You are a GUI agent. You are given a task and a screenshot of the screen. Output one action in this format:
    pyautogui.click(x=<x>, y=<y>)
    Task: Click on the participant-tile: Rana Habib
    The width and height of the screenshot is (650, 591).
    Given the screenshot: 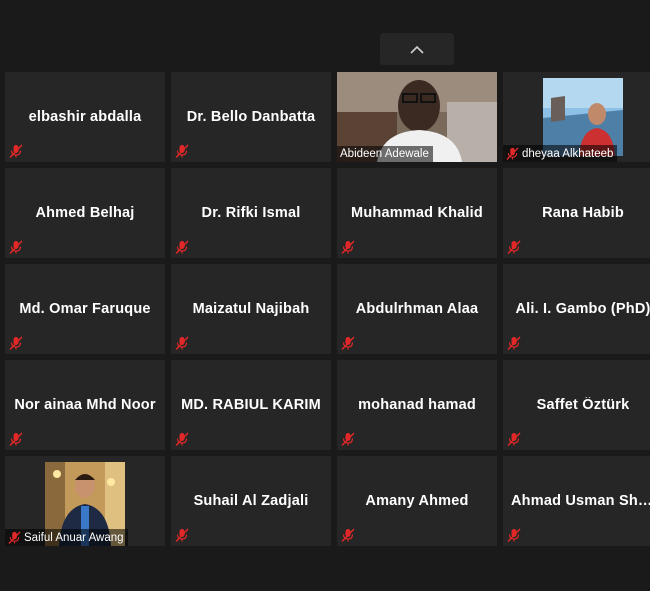 What is the action you would take?
    pyautogui.click(x=576, y=213)
    